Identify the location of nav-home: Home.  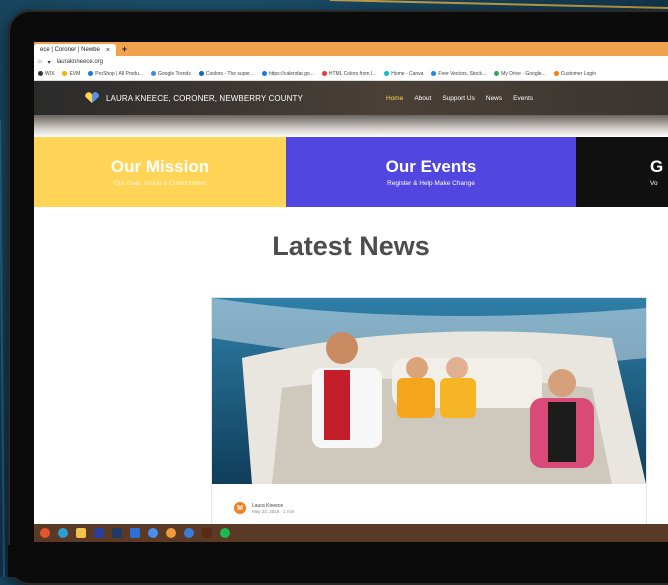
(394, 98).